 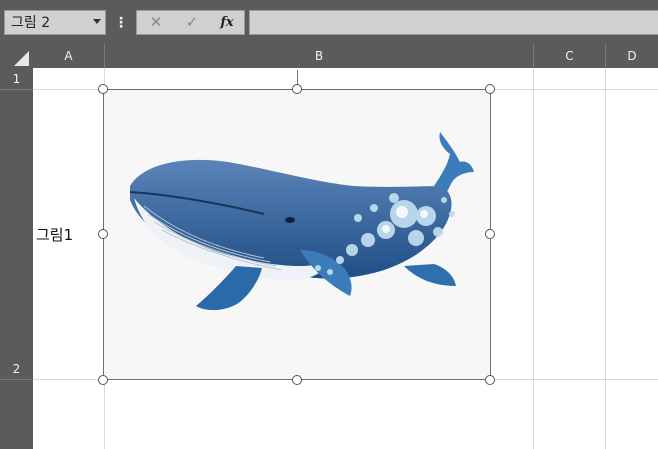 I want to click on column-header-b: B, so click(x=319, y=56).